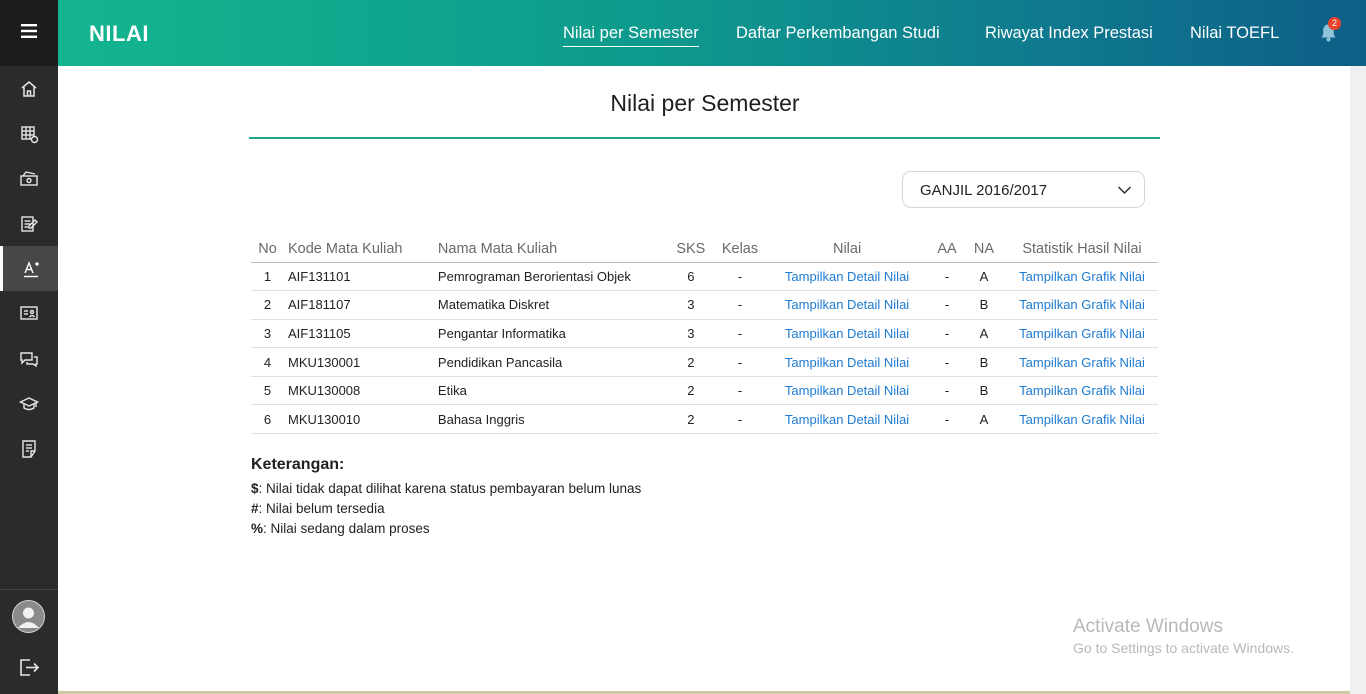  What do you see at coordinates (267, 249) in the screenshot?
I see `column-header-no: No` at bounding box center [267, 249].